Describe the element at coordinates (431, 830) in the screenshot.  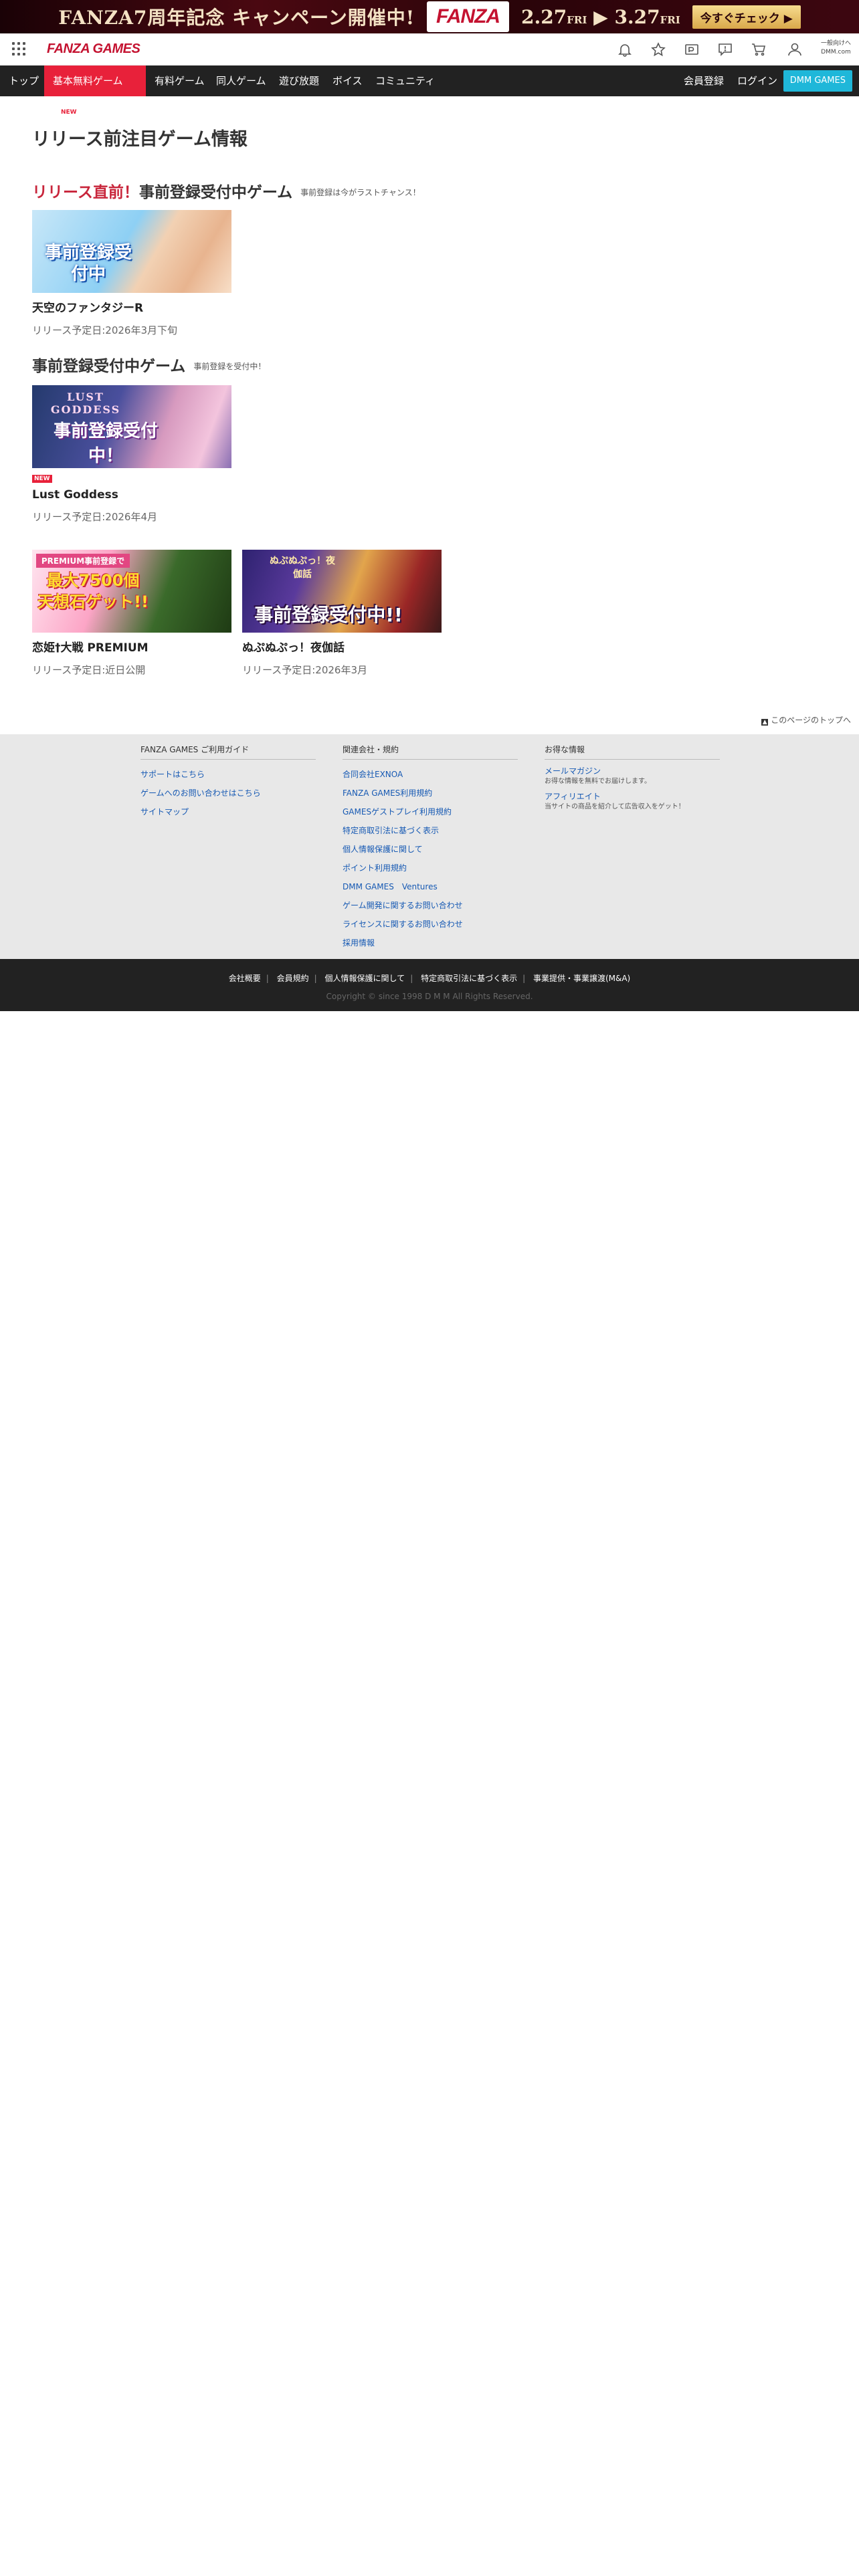
I see `footer-link: 特定商取引法に基づく表示` at that location.